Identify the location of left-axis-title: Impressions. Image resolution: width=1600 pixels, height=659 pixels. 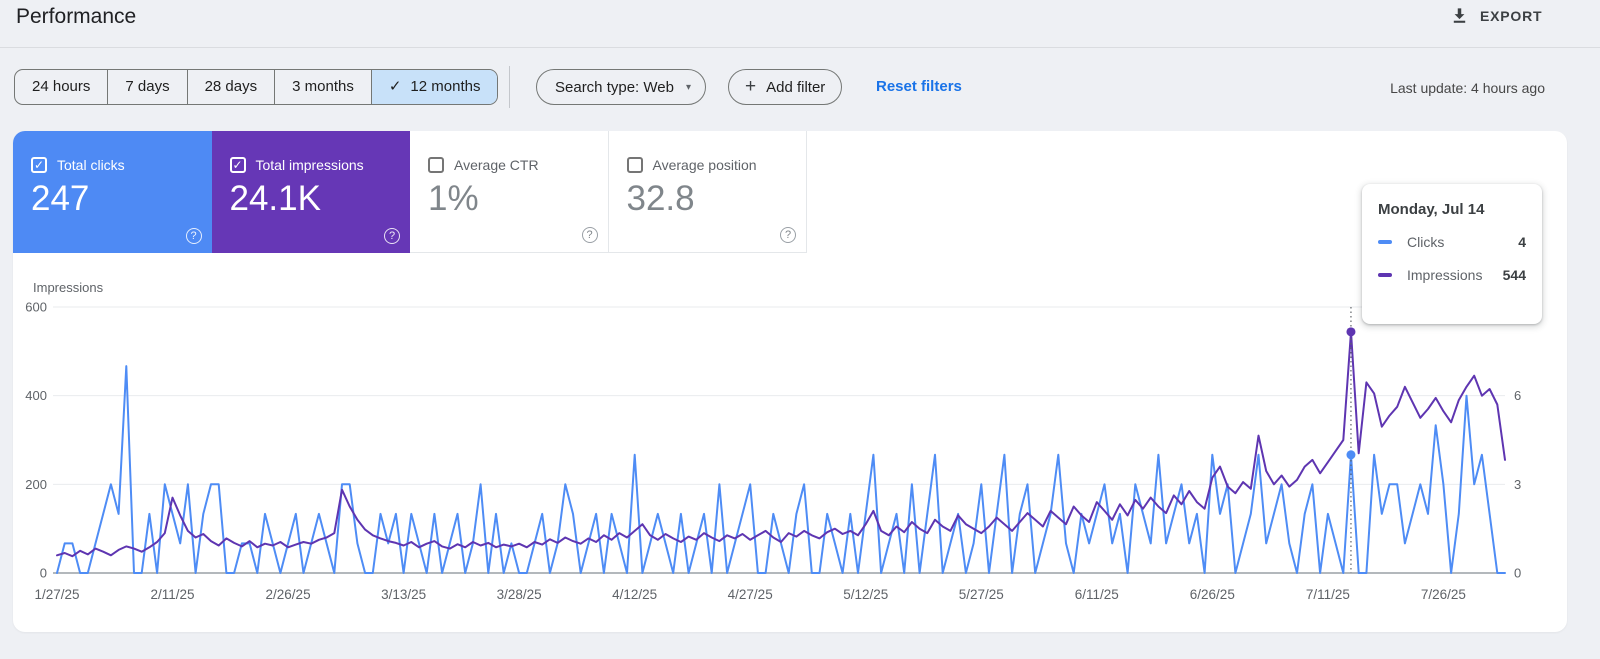
(68, 287).